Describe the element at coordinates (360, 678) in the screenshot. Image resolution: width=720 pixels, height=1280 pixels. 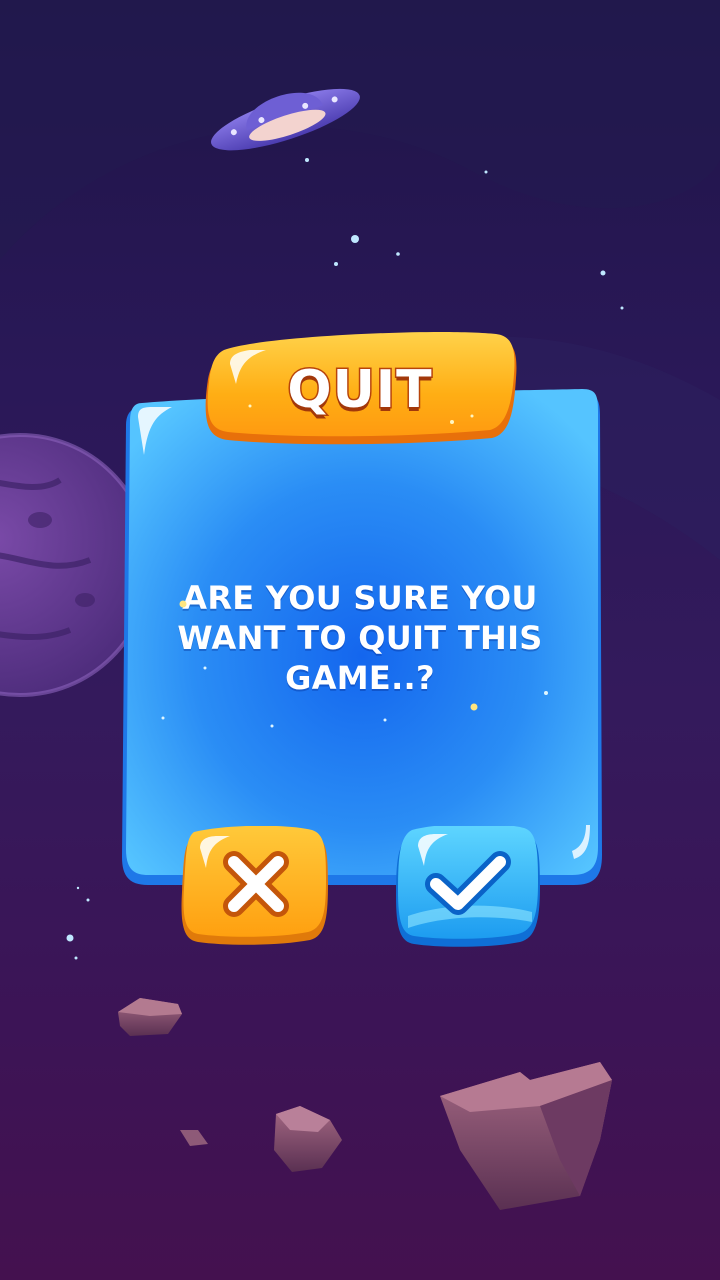
I see `message-line: GAME..?` at that location.